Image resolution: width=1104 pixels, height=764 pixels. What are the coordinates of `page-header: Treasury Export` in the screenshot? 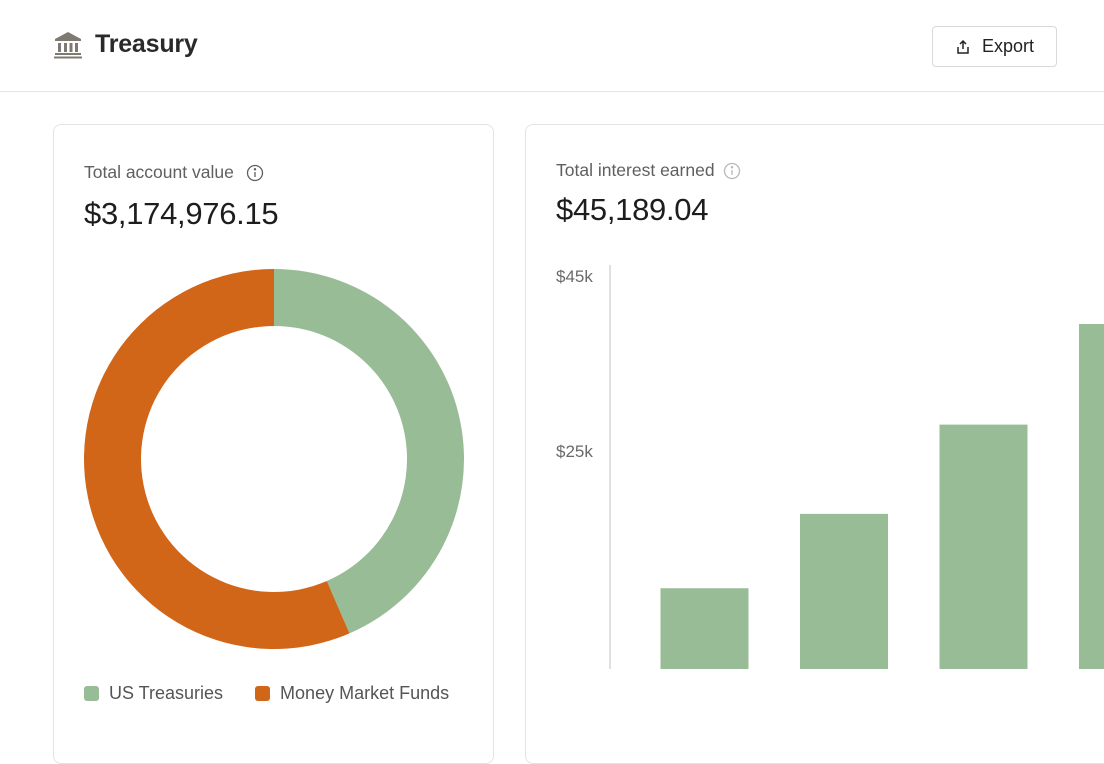 It's located at (552, 46).